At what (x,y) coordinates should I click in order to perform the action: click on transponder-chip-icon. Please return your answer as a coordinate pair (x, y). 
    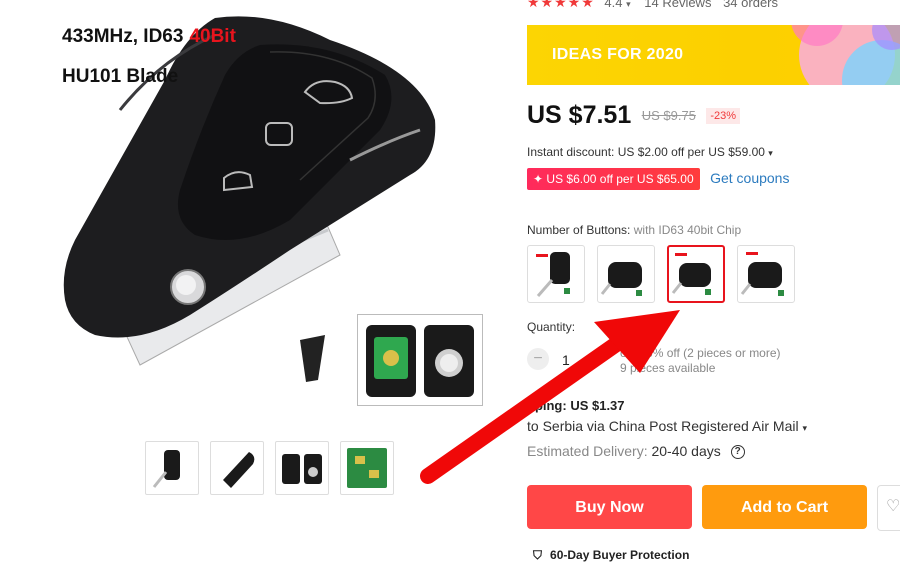
    Looking at the image, I should click on (312, 358).